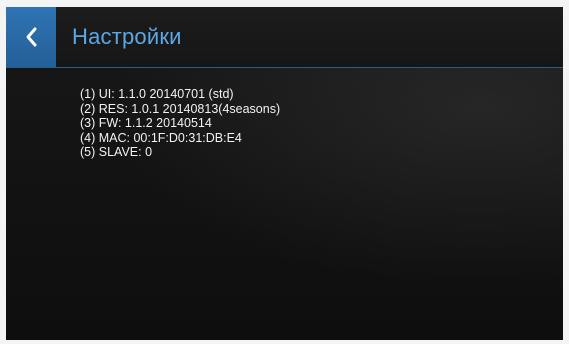  What do you see at coordinates (161, 137) in the screenshot?
I see `info-line-mac: (4) MAC: 00:1F:D0:31:DB:E4` at bounding box center [161, 137].